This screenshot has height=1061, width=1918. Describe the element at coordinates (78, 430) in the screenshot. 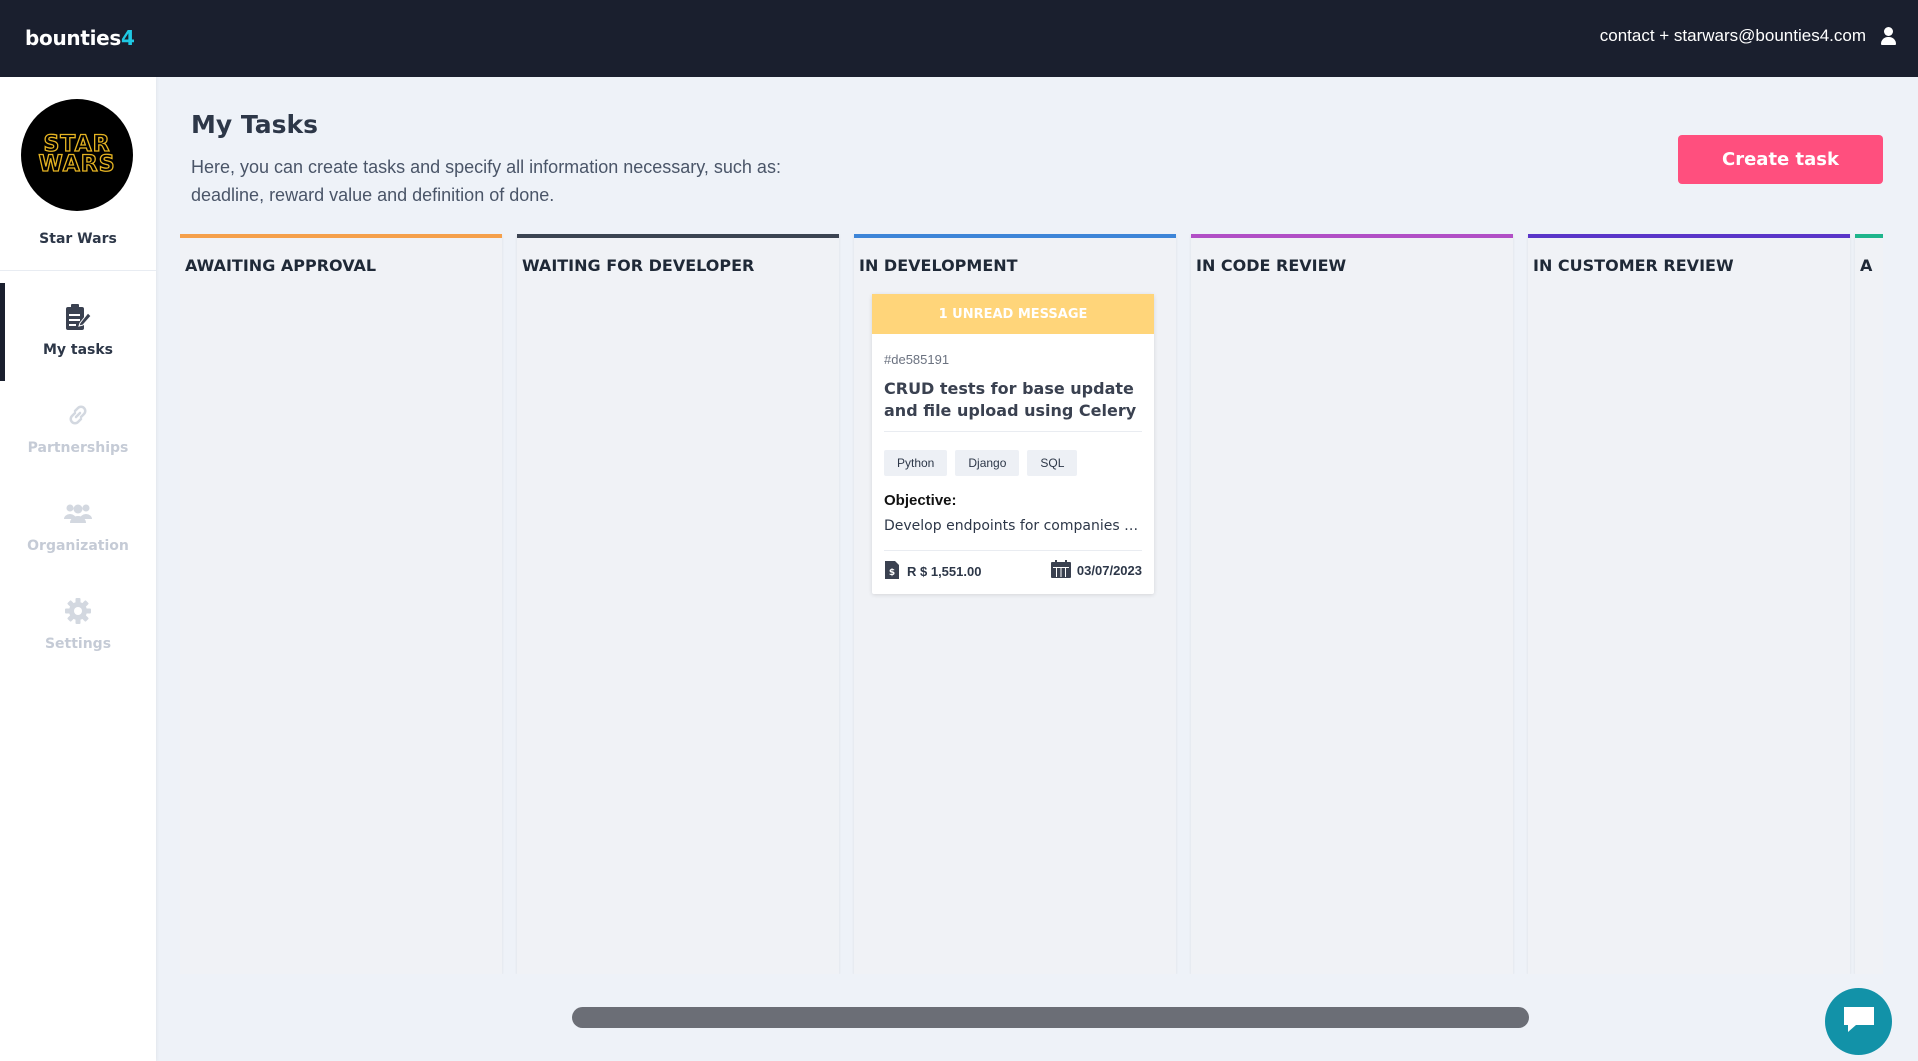

I see `sidebar-item-partnerships: Partnerships` at that location.